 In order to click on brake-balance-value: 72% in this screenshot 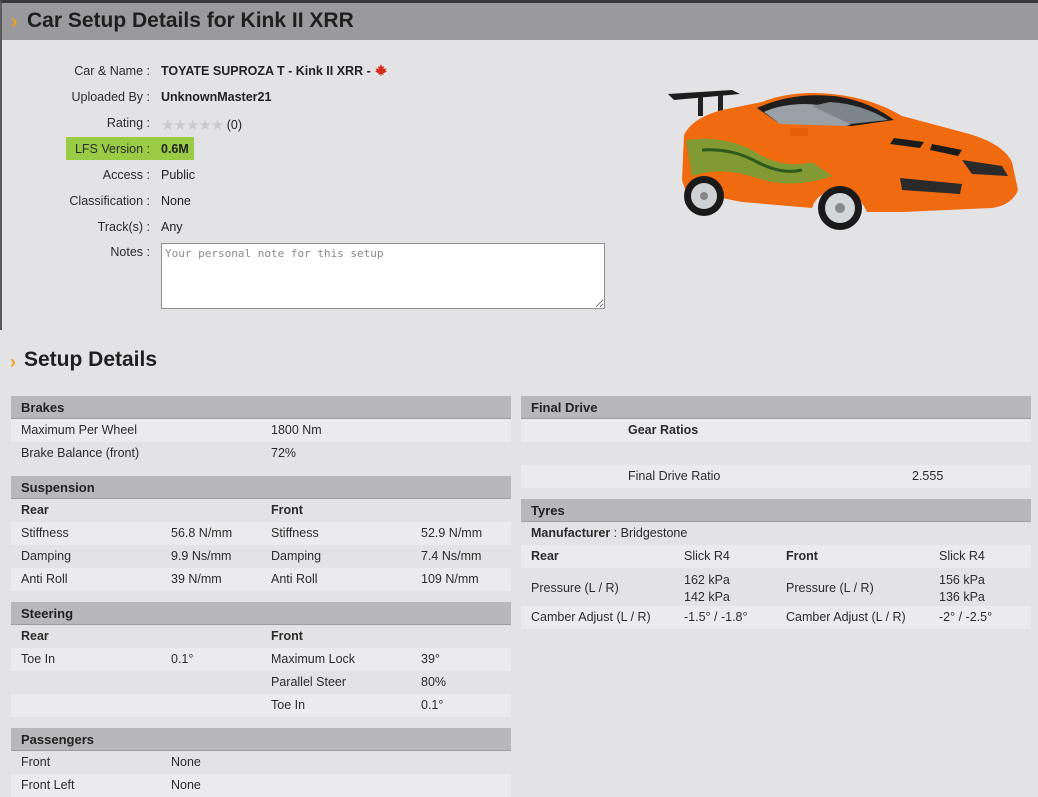, I will do `click(284, 453)`.